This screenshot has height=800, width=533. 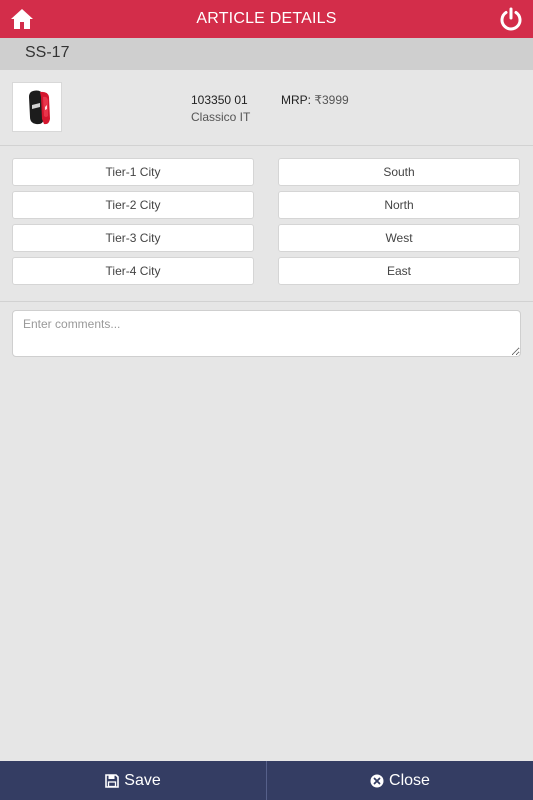 I want to click on footer-bar: Save Close, so click(x=266, y=780).